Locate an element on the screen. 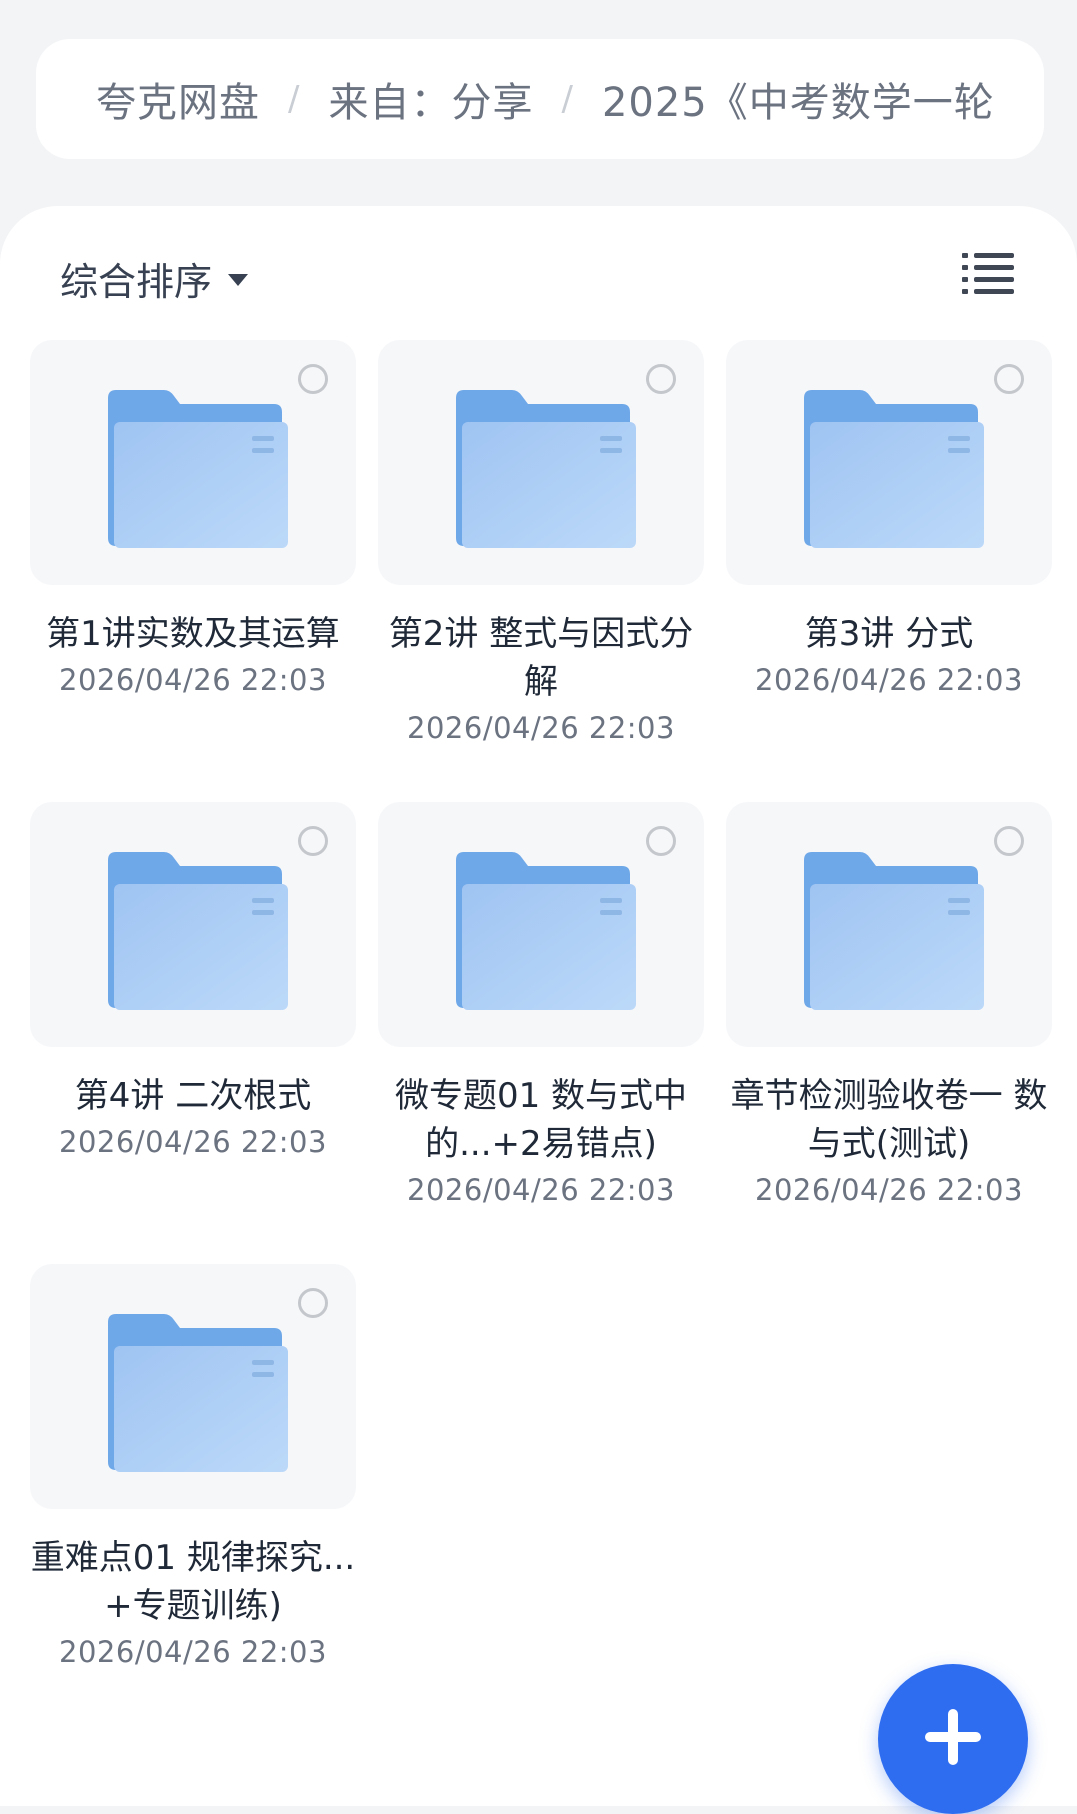  sort-label: 综合排序 is located at coordinates (136, 281).